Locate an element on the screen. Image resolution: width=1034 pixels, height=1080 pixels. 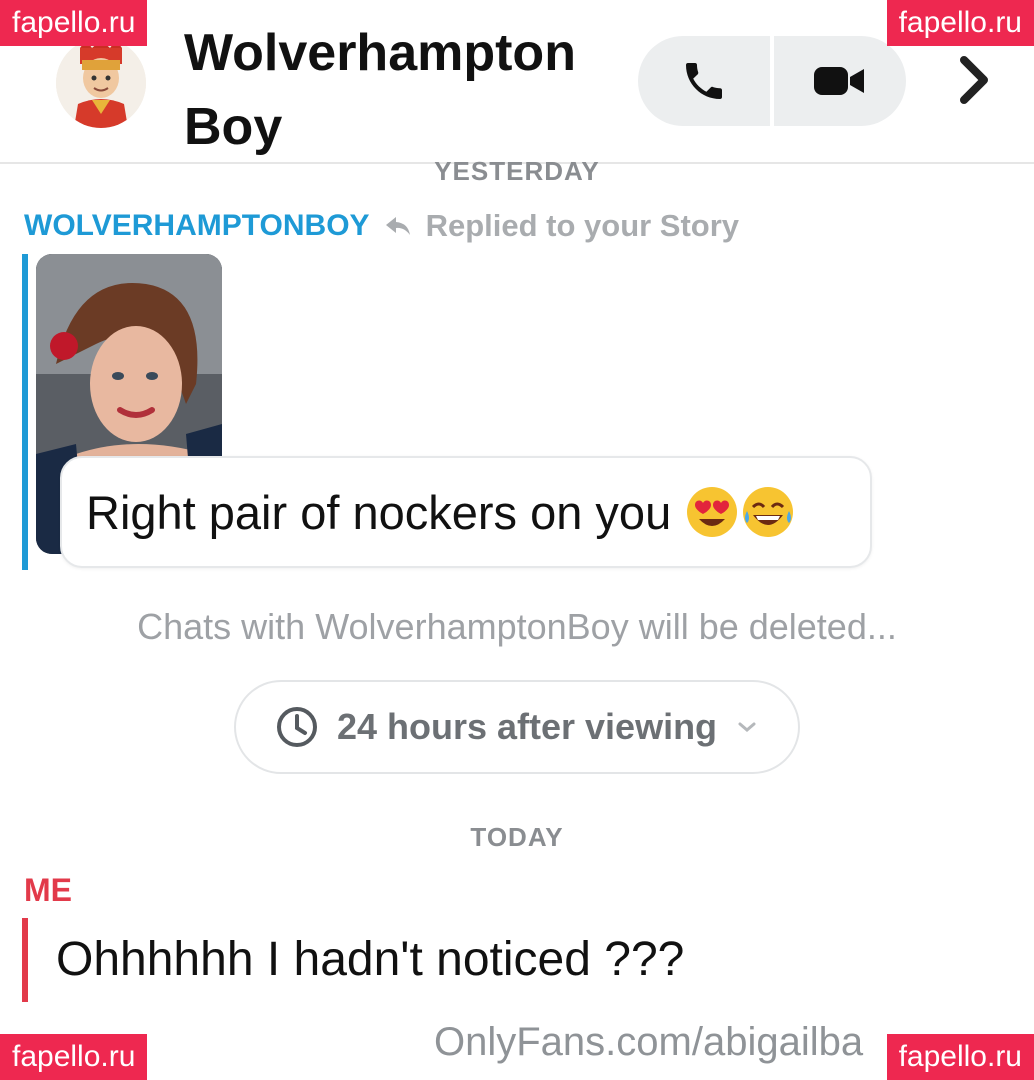
timer-label: 24 hours after viewing is located at coordinates (527, 726).